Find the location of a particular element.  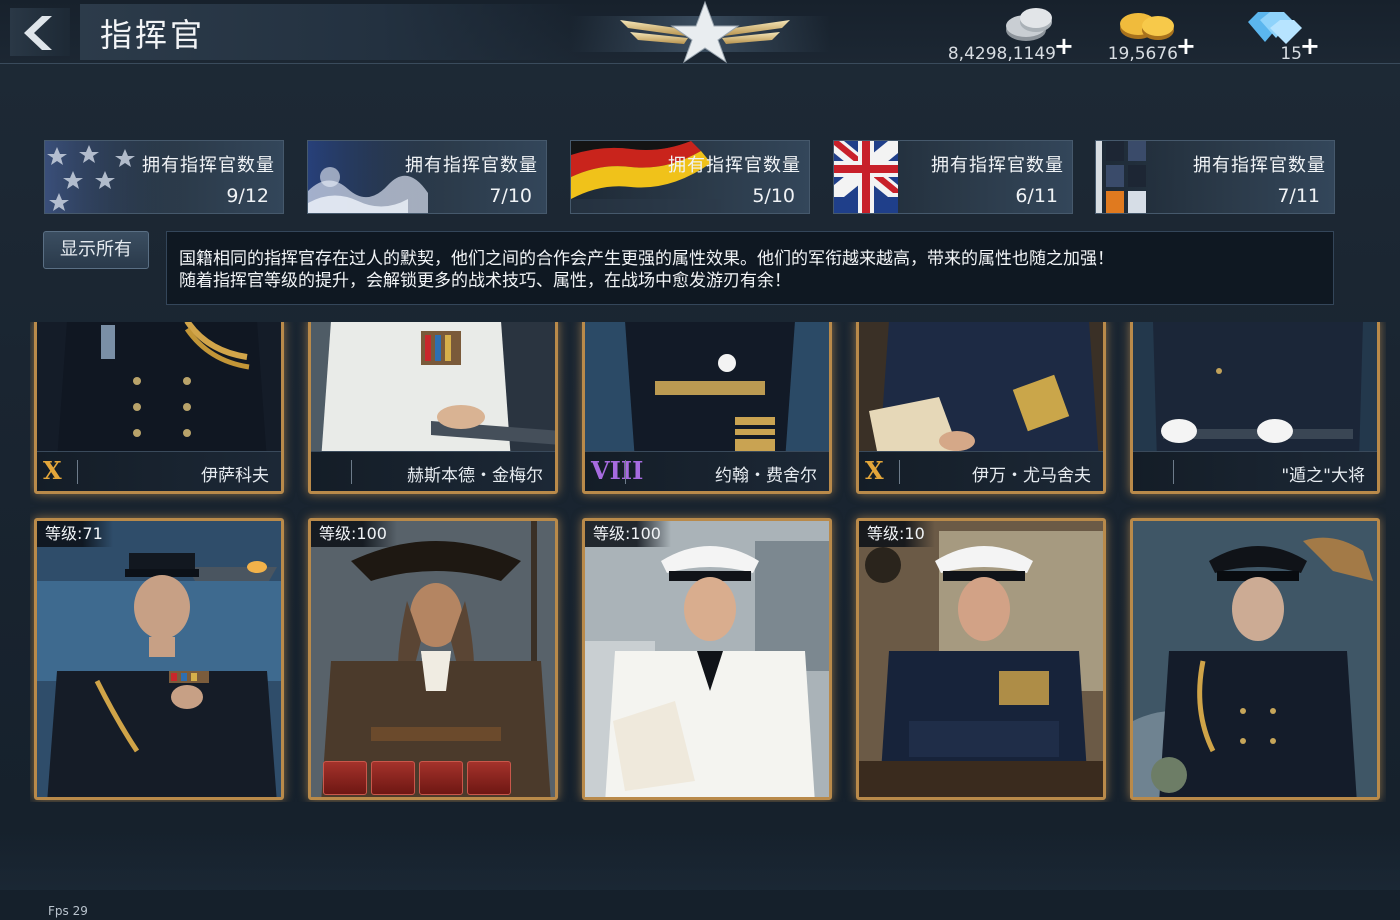

commander-name: 伊万・尤马舍夫 is located at coordinates (1031, 476).